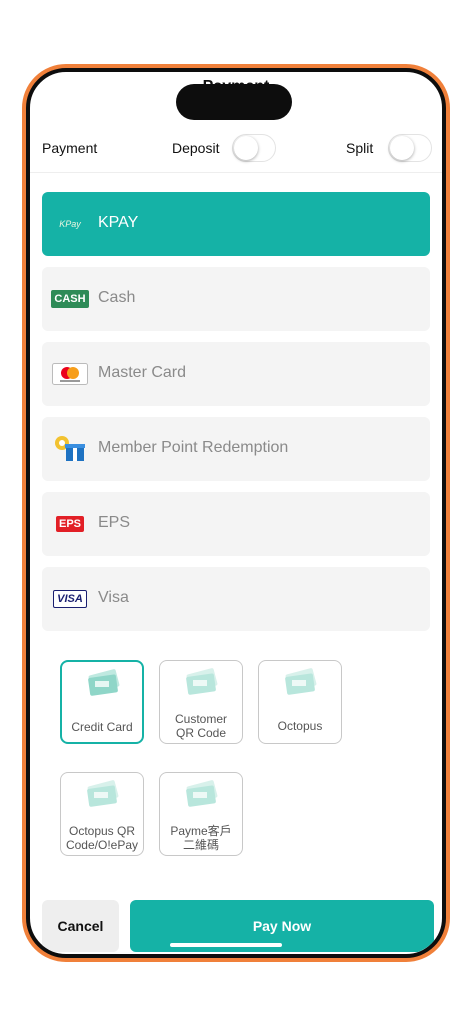 The width and height of the screenshot is (472, 1024). What do you see at coordinates (201, 831) in the screenshot?
I see `tile-label: Payme客戶` at bounding box center [201, 831].